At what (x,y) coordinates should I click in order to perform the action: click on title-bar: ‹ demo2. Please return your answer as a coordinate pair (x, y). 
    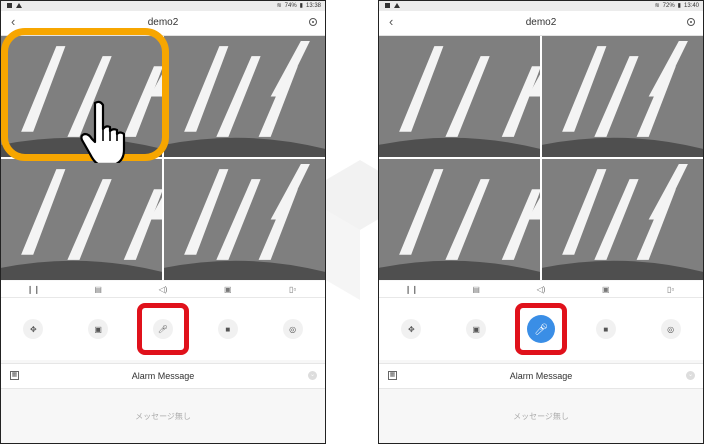
    Looking at the image, I should click on (541, 23).